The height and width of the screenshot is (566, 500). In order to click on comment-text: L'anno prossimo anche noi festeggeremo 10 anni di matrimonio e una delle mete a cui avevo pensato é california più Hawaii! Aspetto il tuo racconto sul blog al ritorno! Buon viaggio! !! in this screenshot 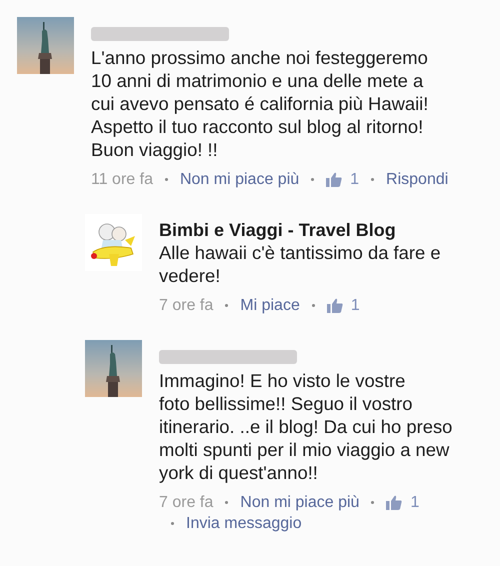, I will do `click(260, 103)`.